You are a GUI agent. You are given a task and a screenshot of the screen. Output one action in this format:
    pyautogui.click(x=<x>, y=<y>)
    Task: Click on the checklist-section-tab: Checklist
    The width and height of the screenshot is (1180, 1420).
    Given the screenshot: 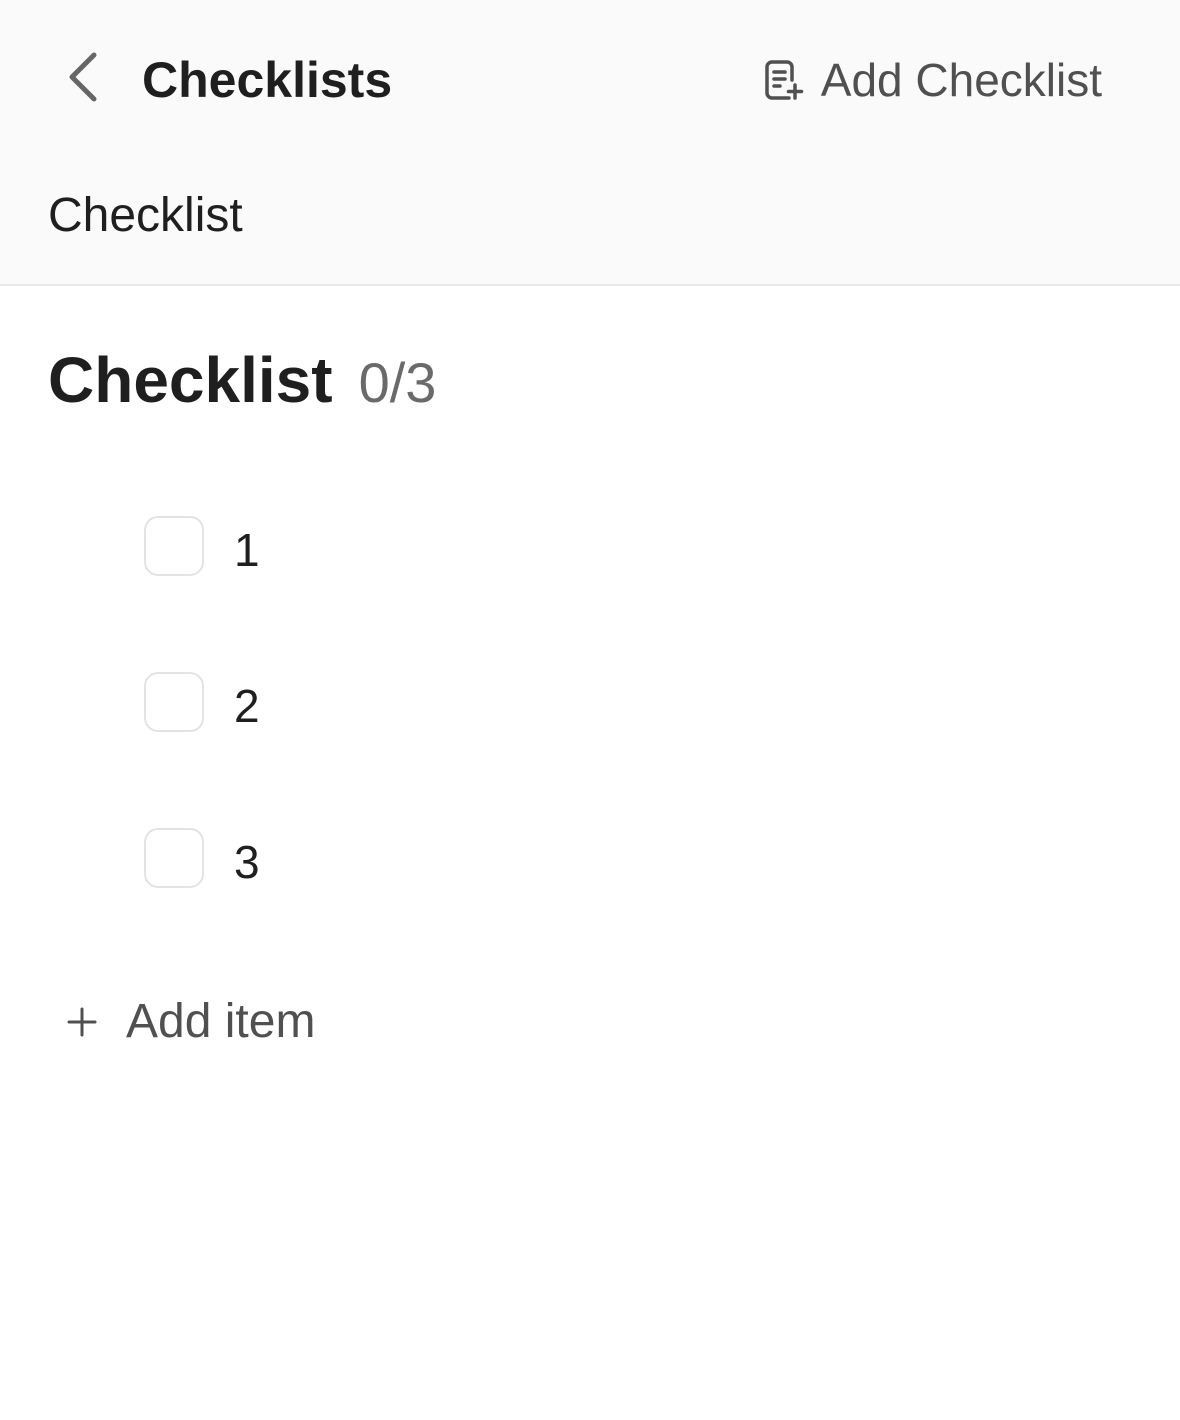 What is the action you would take?
    pyautogui.click(x=145, y=216)
    